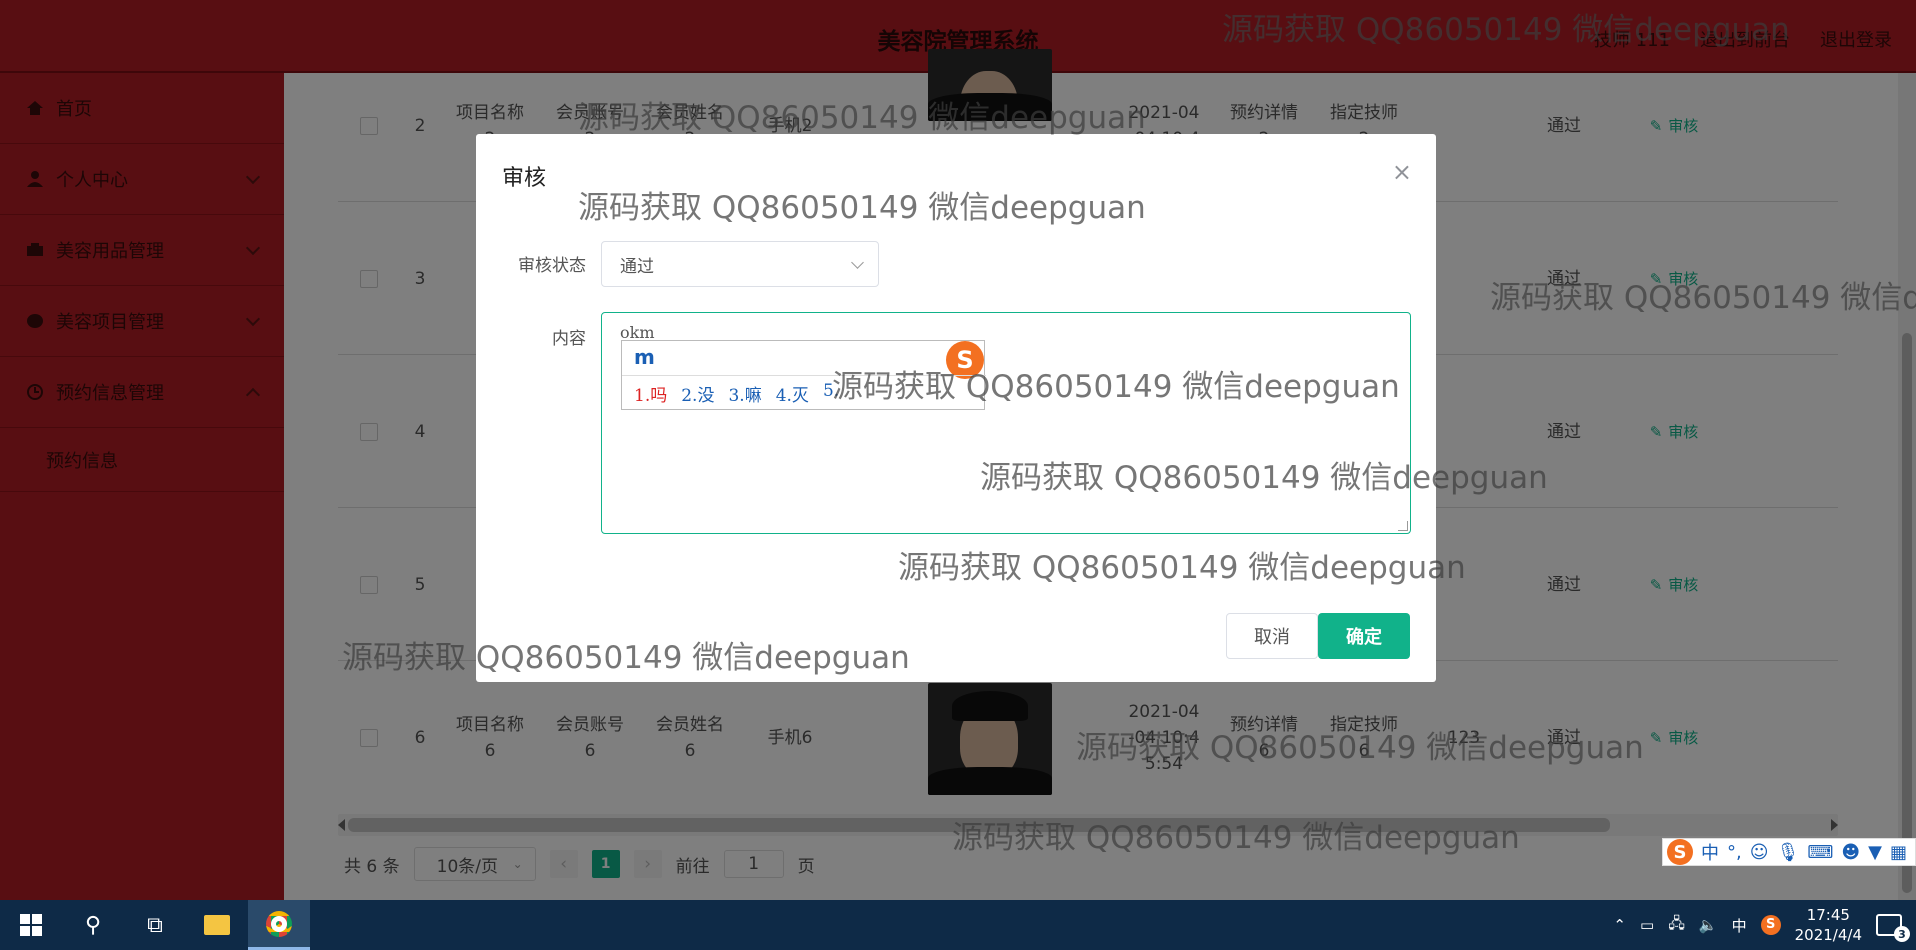  What do you see at coordinates (1272, 636) in the screenshot?
I see `cancel-button: 取消` at bounding box center [1272, 636].